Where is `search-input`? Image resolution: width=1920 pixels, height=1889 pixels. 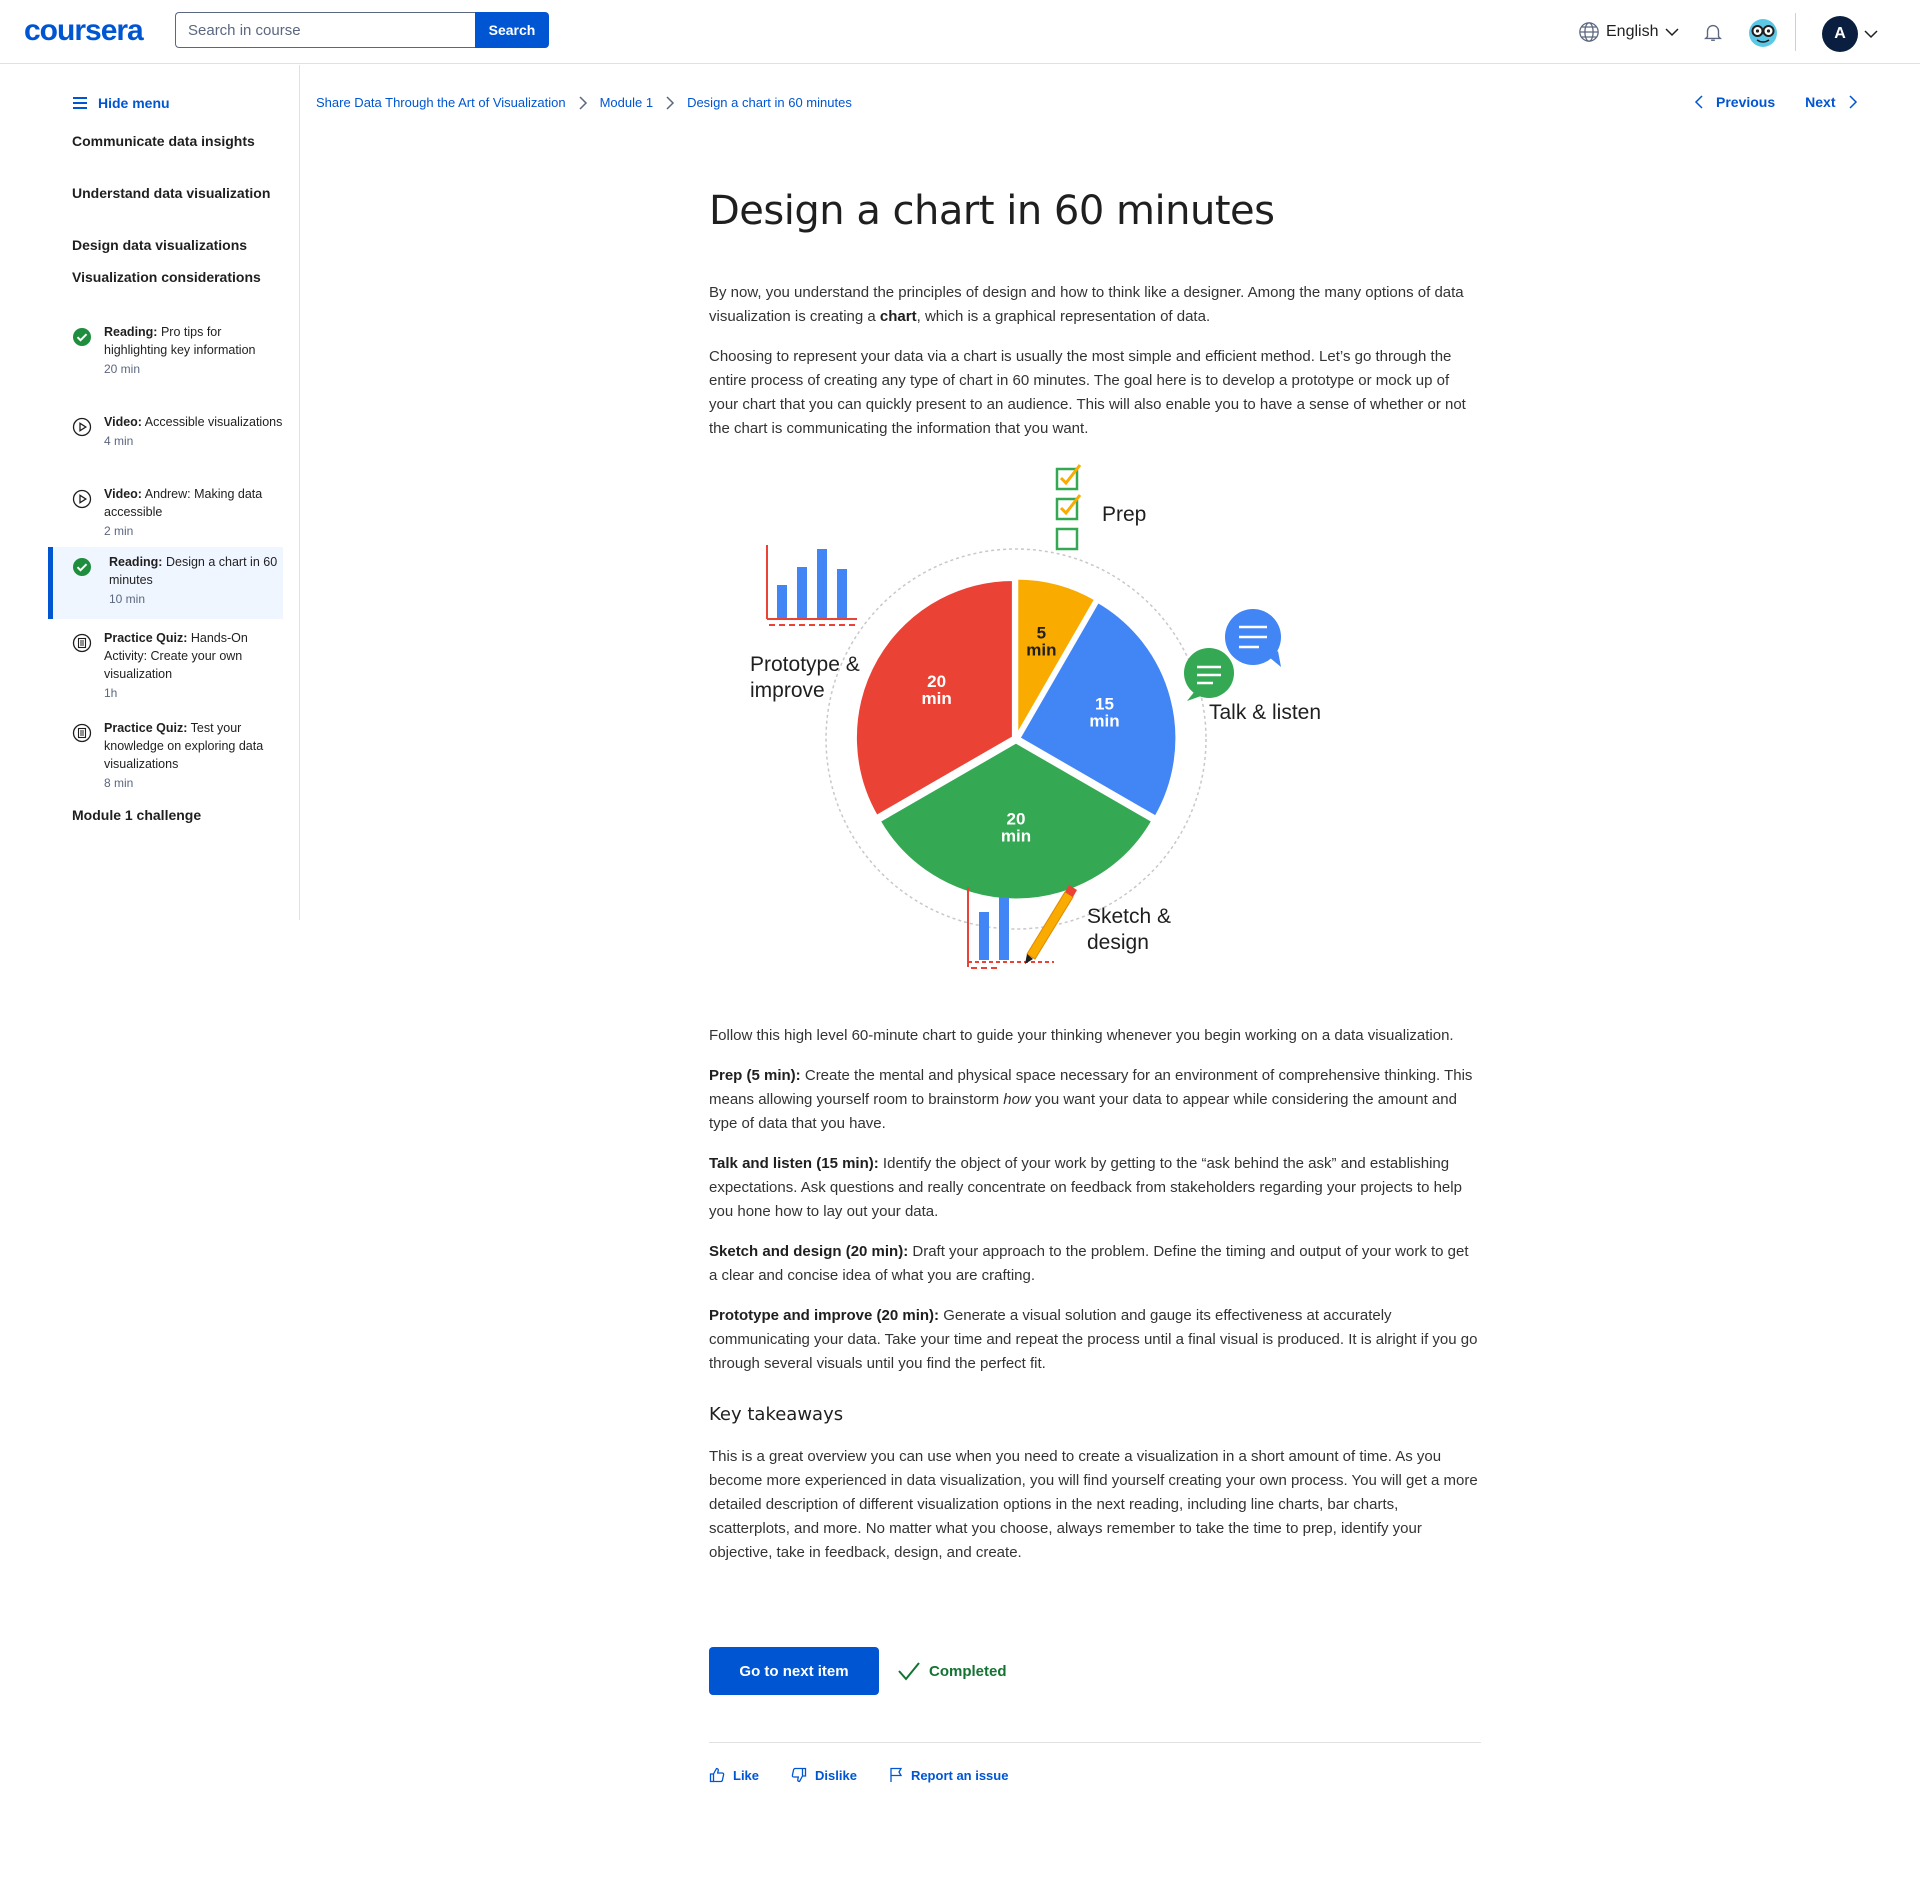 search-input is located at coordinates (325, 30).